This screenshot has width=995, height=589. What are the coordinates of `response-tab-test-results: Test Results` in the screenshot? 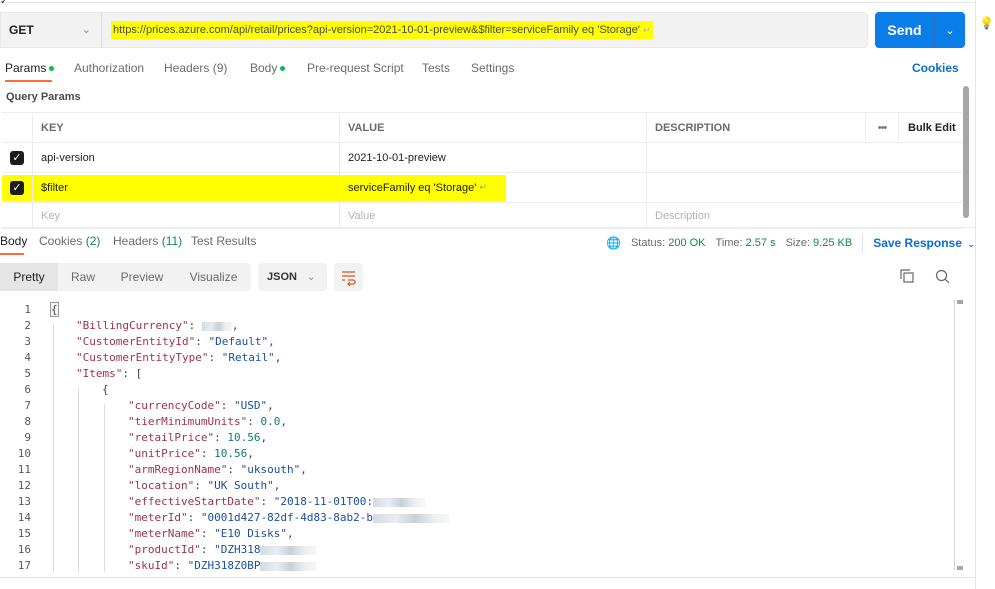 It's located at (223, 241).